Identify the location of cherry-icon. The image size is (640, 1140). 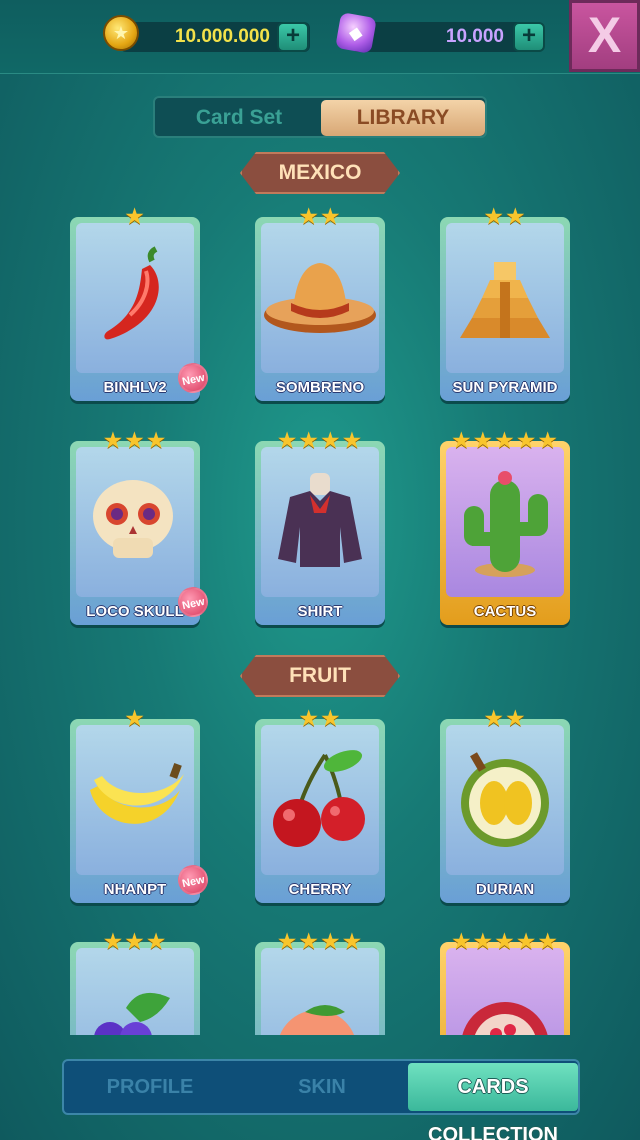
(320, 800).